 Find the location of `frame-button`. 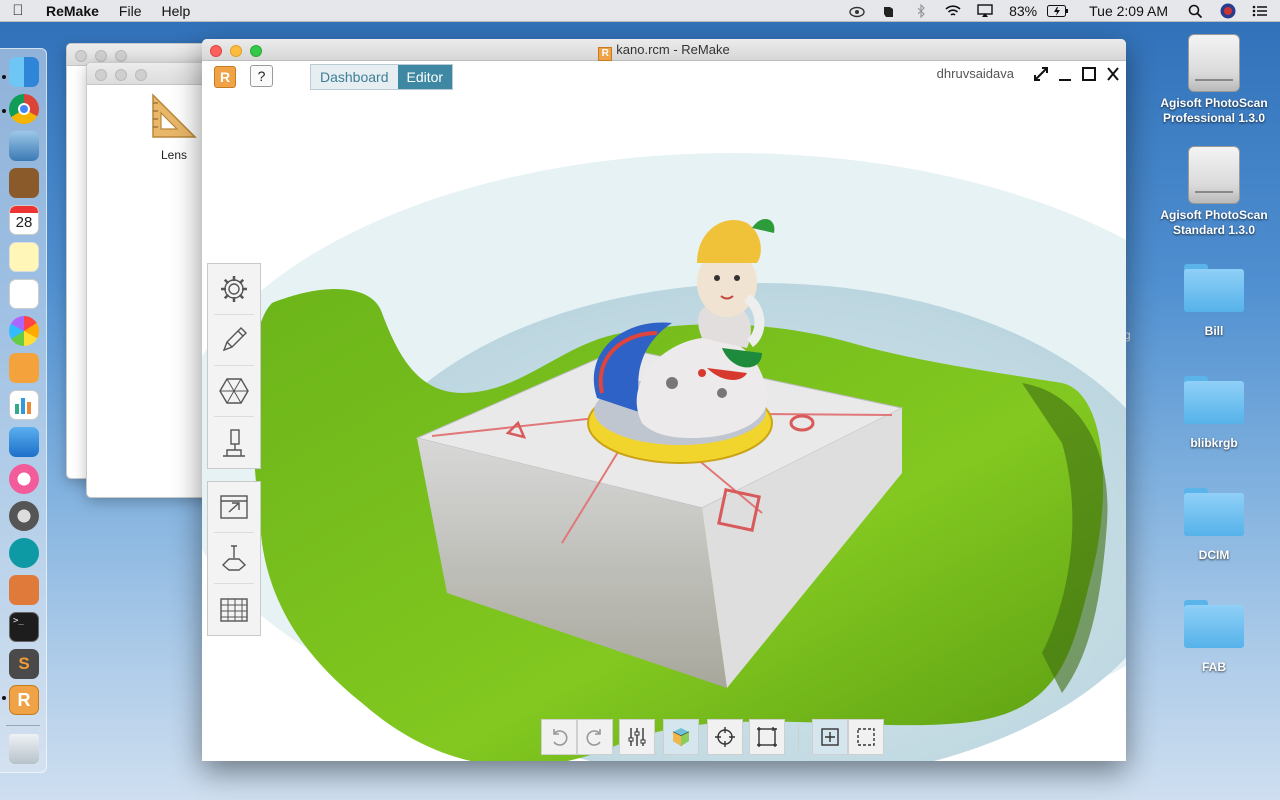

frame-button is located at coordinates (767, 737).